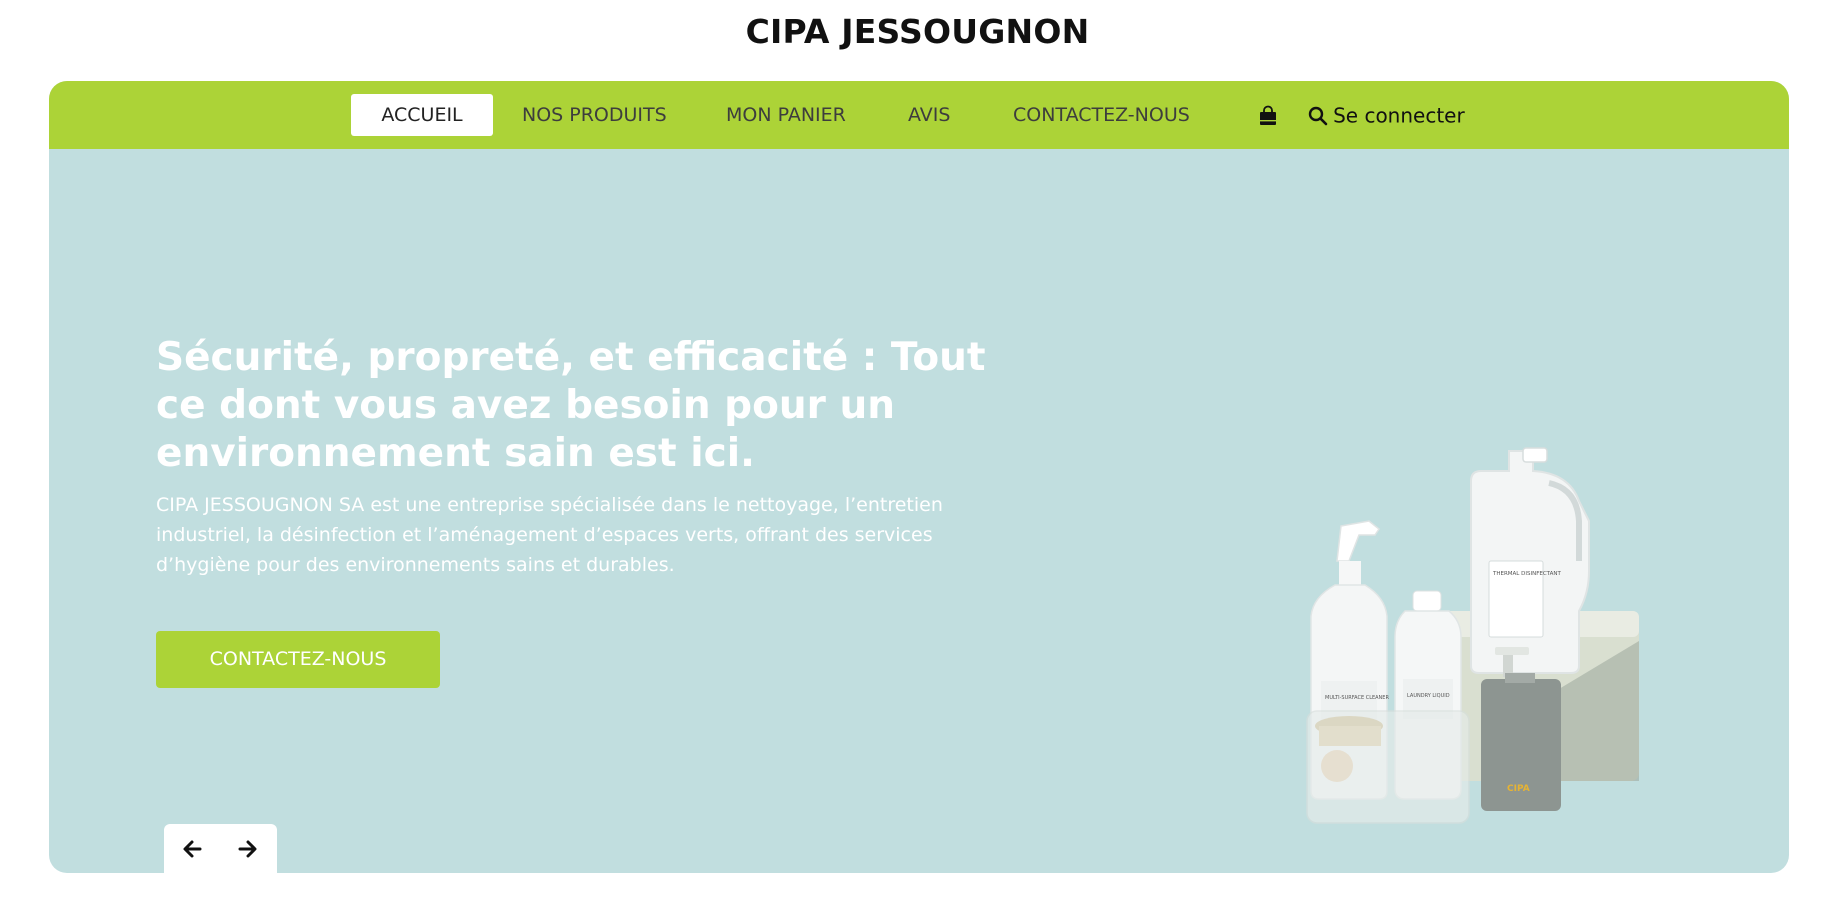 This screenshot has height=910, width=1835. Describe the element at coordinates (1318, 115) in the screenshot. I see `search-icon` at that location.